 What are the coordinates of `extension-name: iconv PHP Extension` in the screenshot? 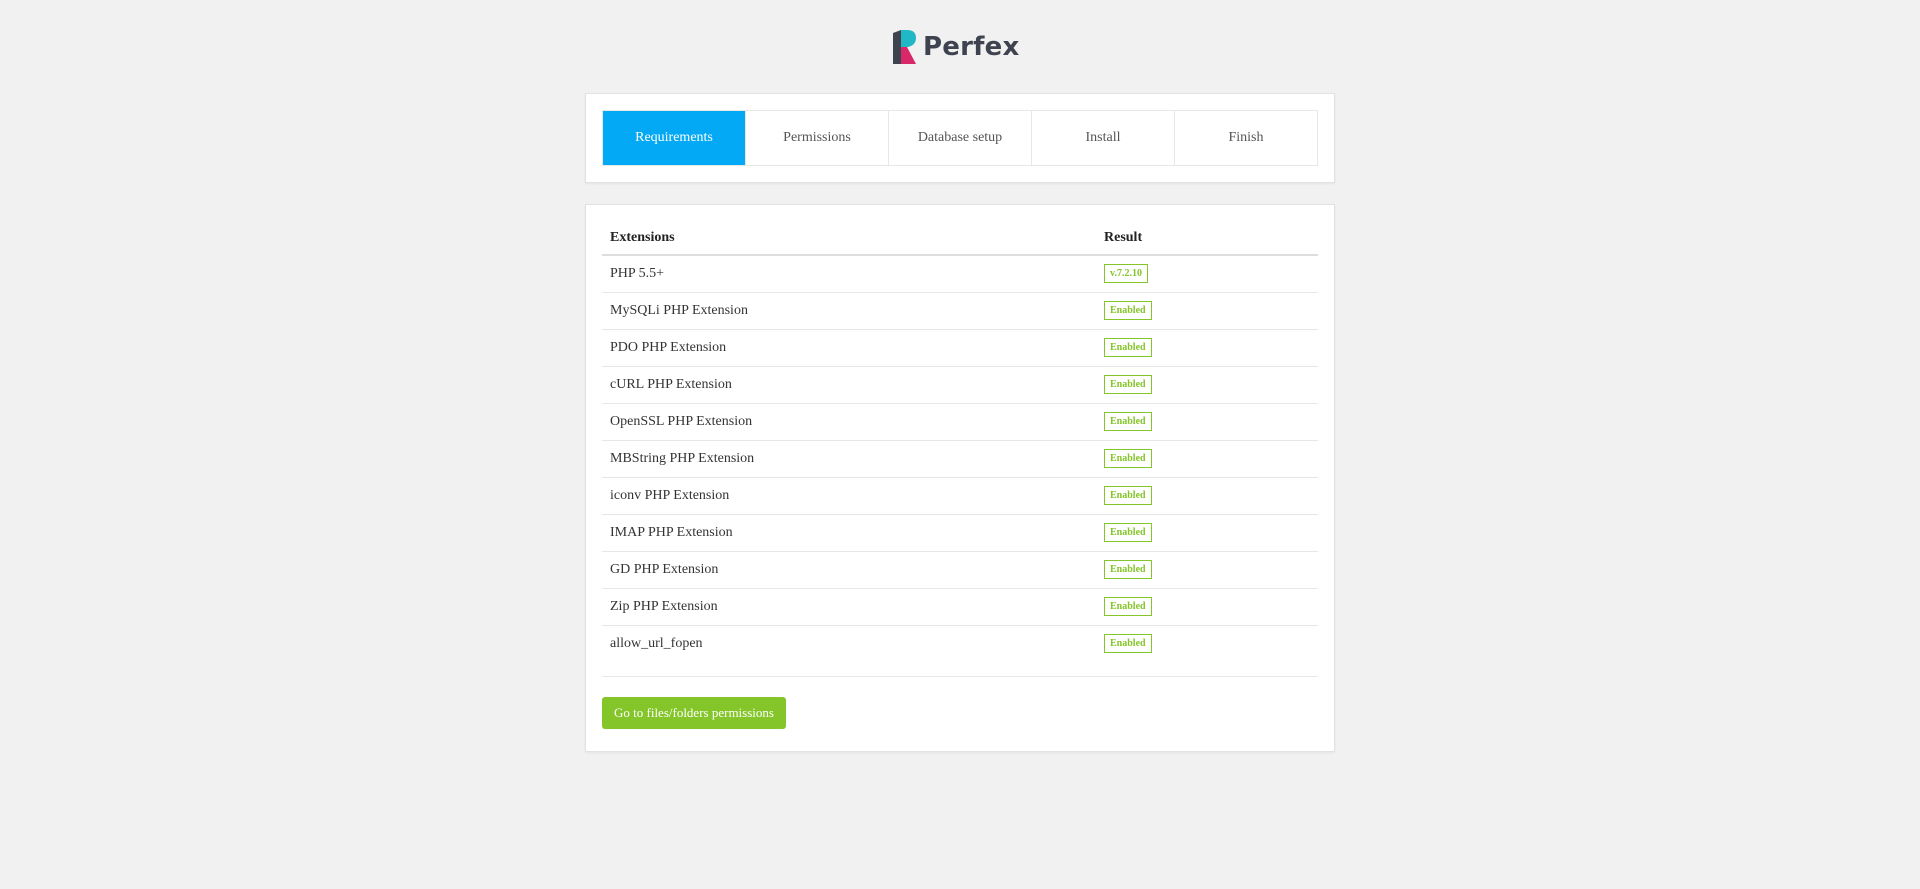 It's located at (849, 496).